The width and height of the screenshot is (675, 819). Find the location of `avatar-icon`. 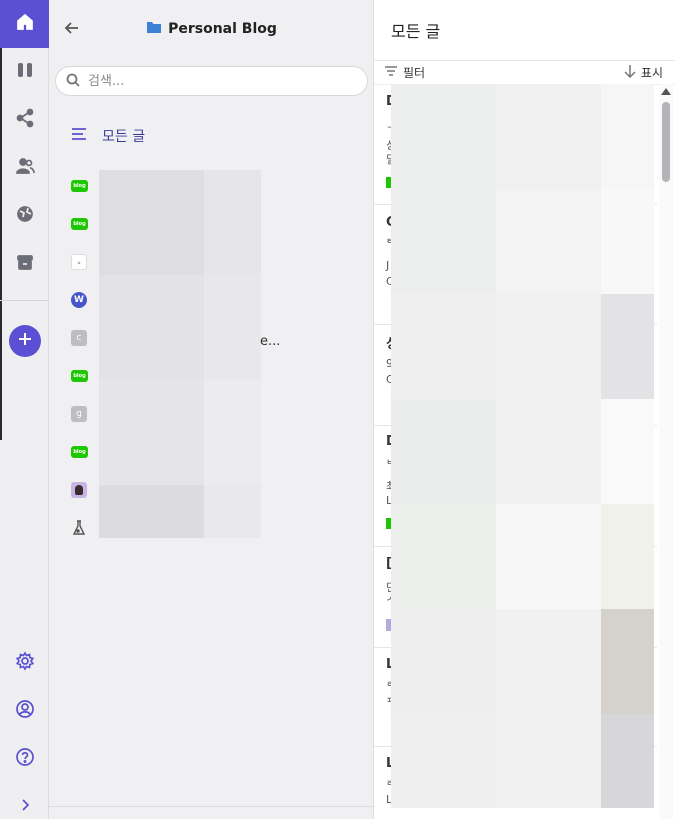

avatar-icon is located at coordinates (79, 490).